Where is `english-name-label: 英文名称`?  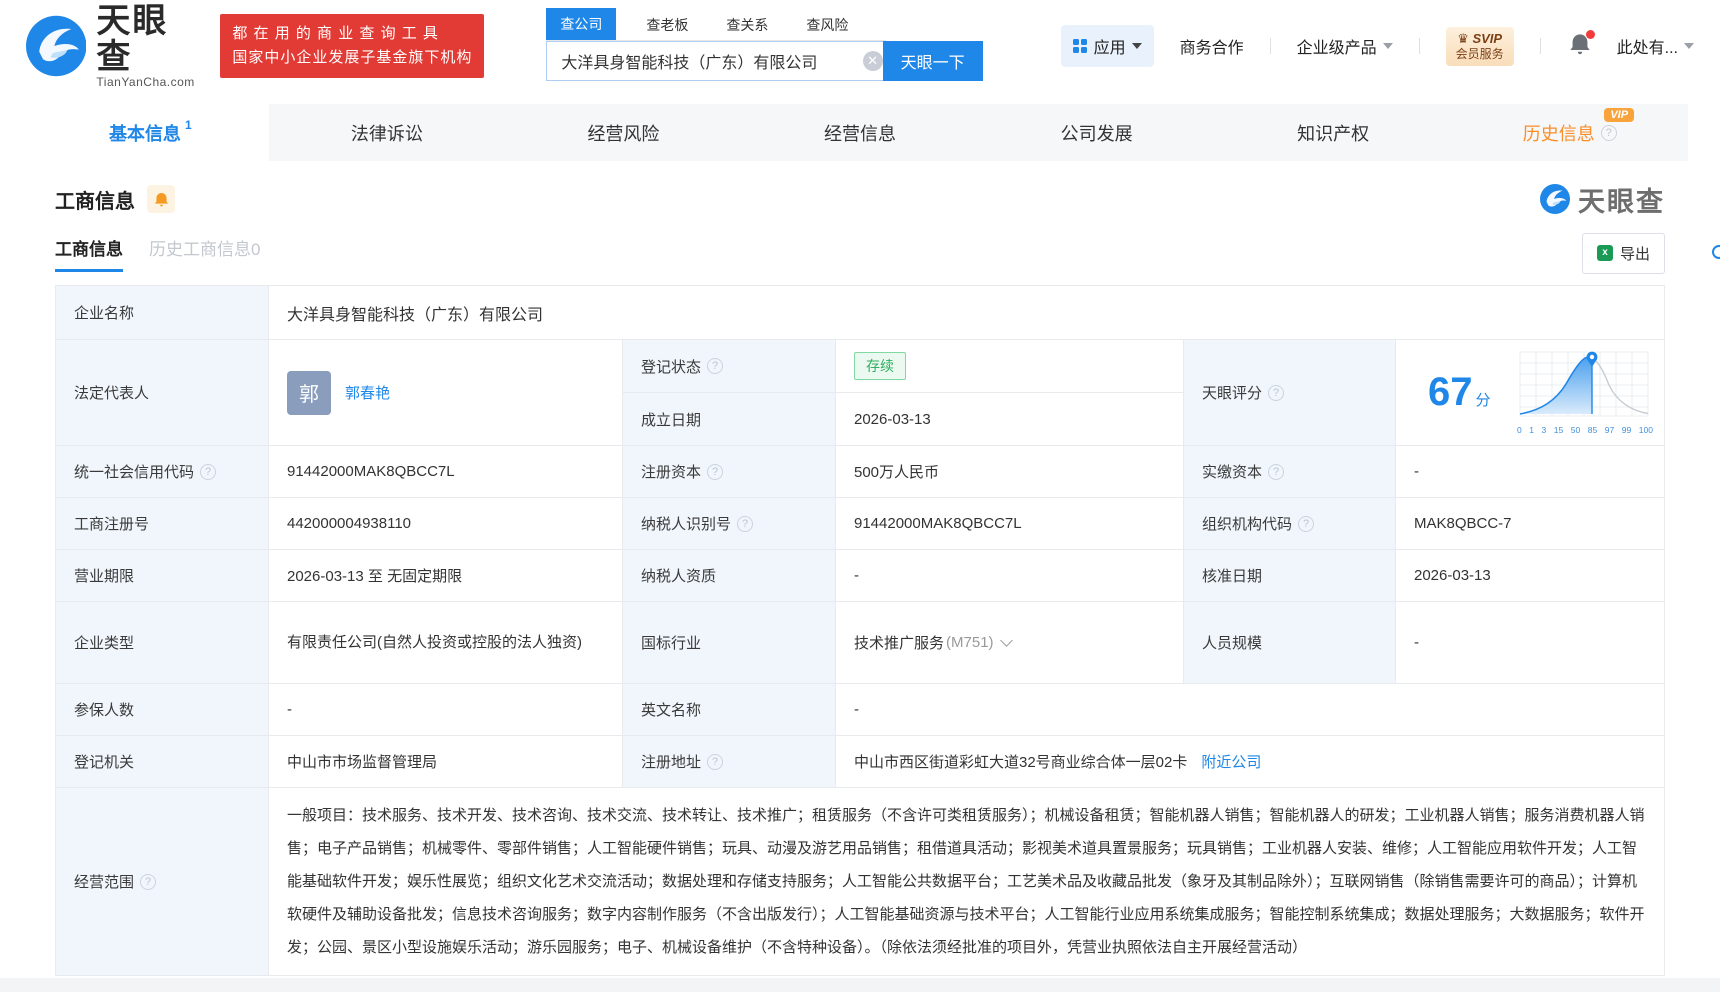 english-name-label: 英文名称 is located at coordinates (729, 710).